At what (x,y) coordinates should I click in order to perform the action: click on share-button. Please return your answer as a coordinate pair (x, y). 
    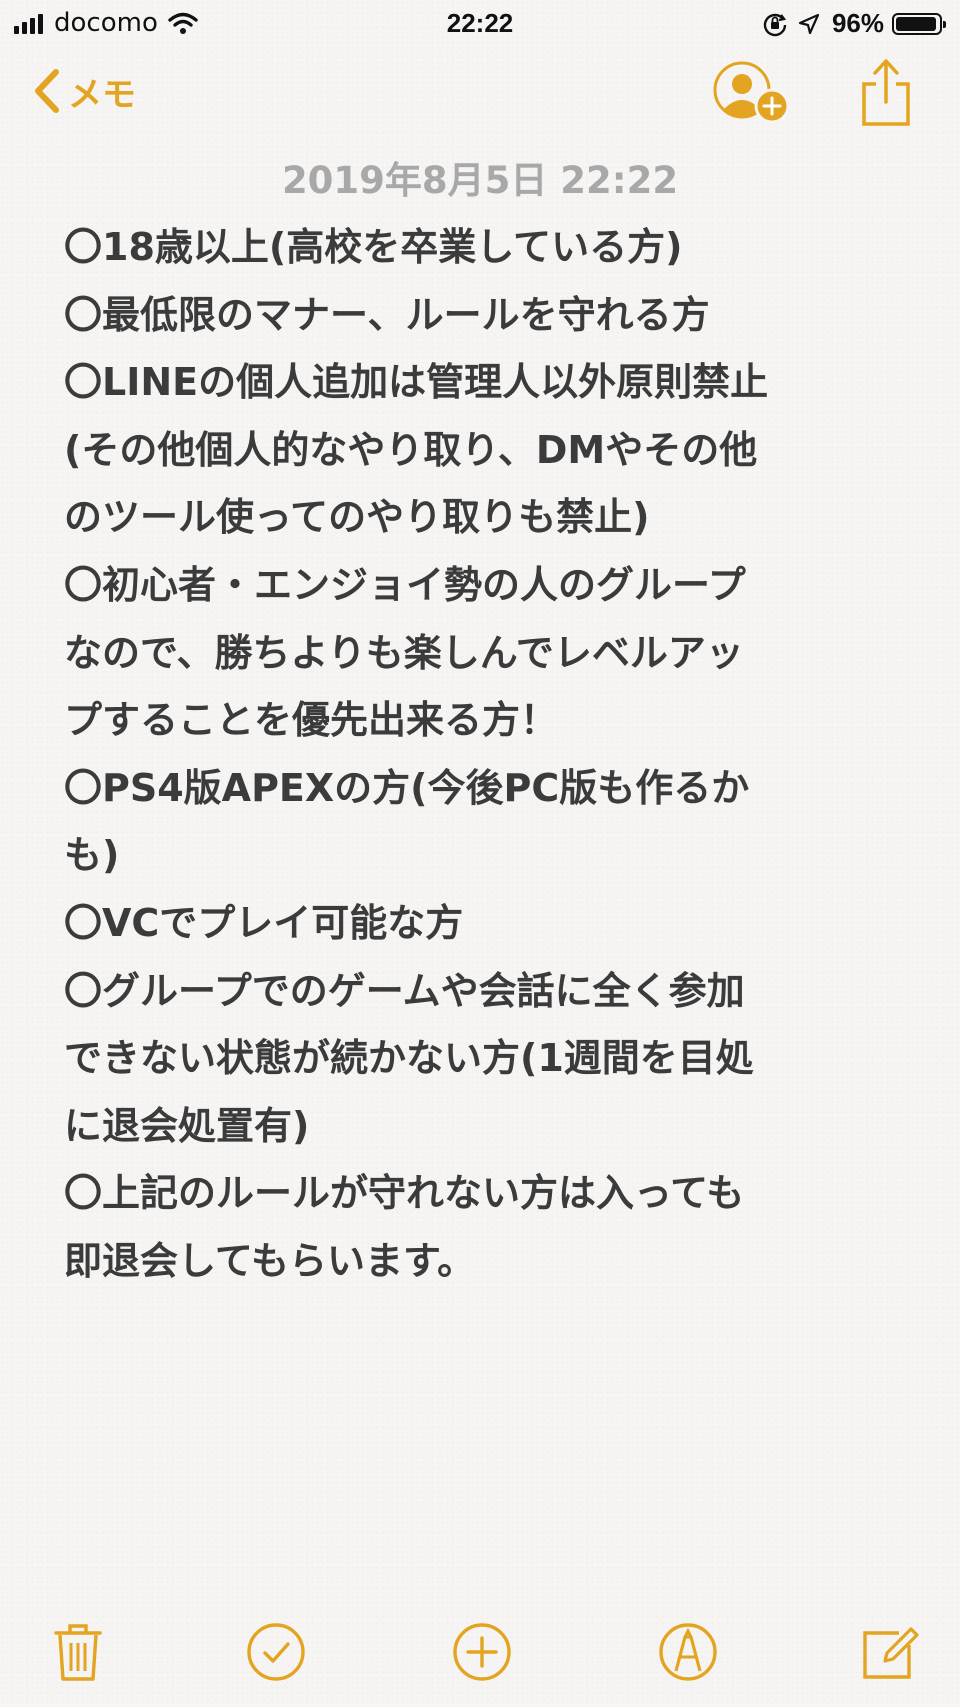
    Looking at the image, I should click on (886, 92).